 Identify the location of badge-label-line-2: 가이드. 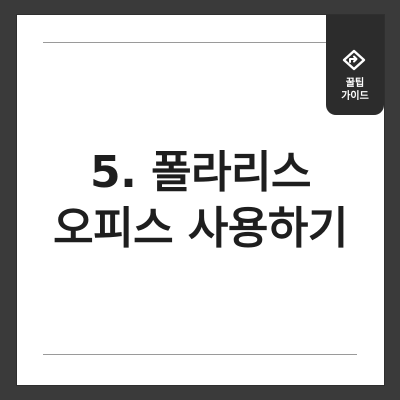
(355, 96).